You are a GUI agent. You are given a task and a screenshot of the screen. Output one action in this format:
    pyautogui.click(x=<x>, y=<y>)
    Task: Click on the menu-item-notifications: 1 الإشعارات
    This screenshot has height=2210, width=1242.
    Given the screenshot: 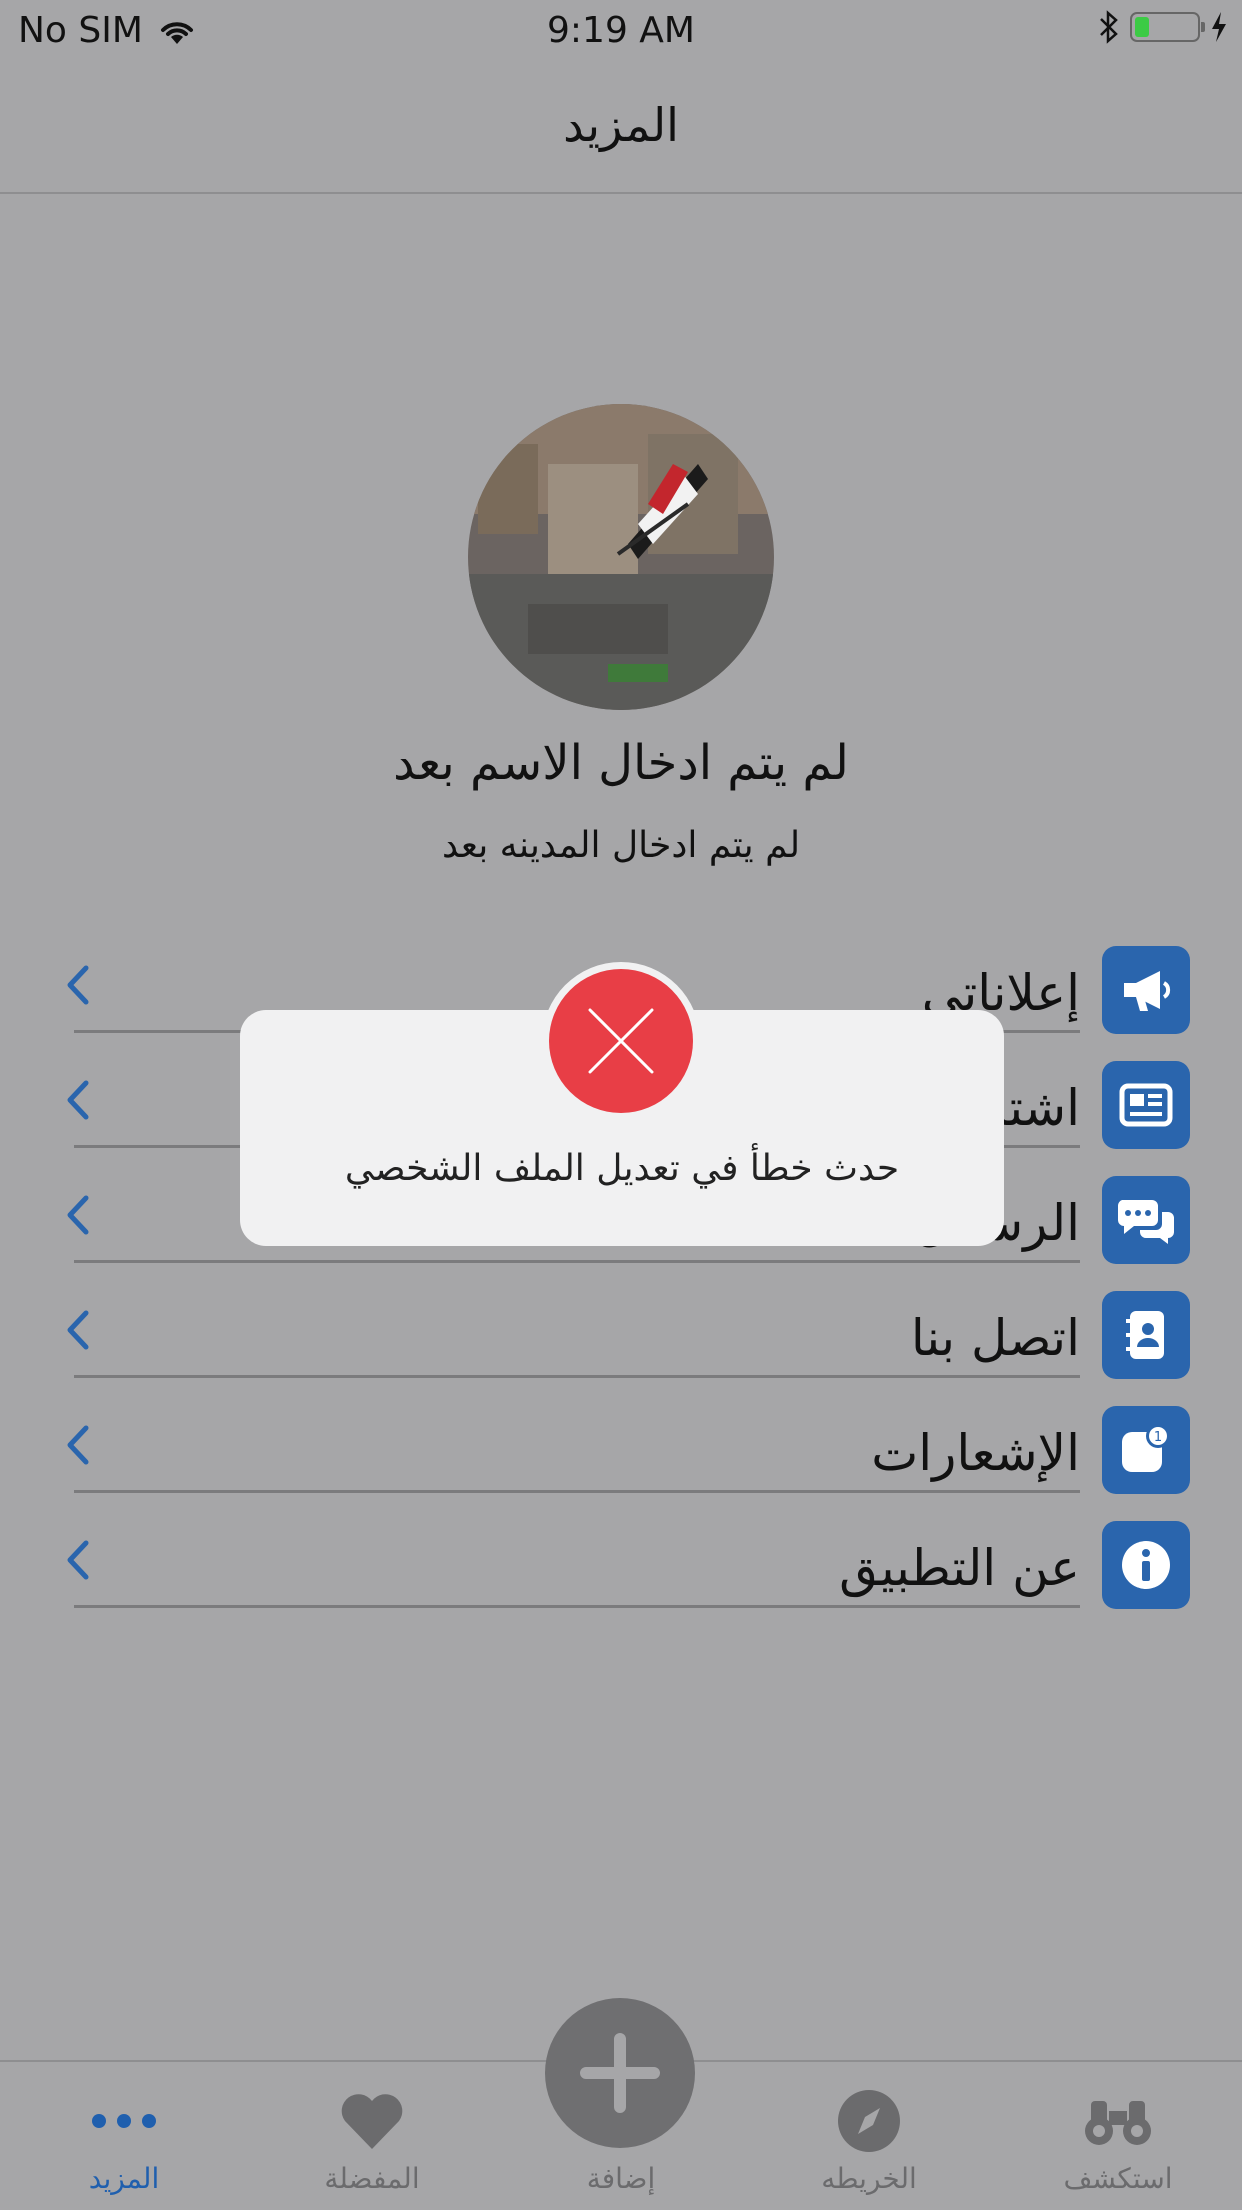 What is the action you would take?
    pyautogui.click(x=621, y=1463)
    